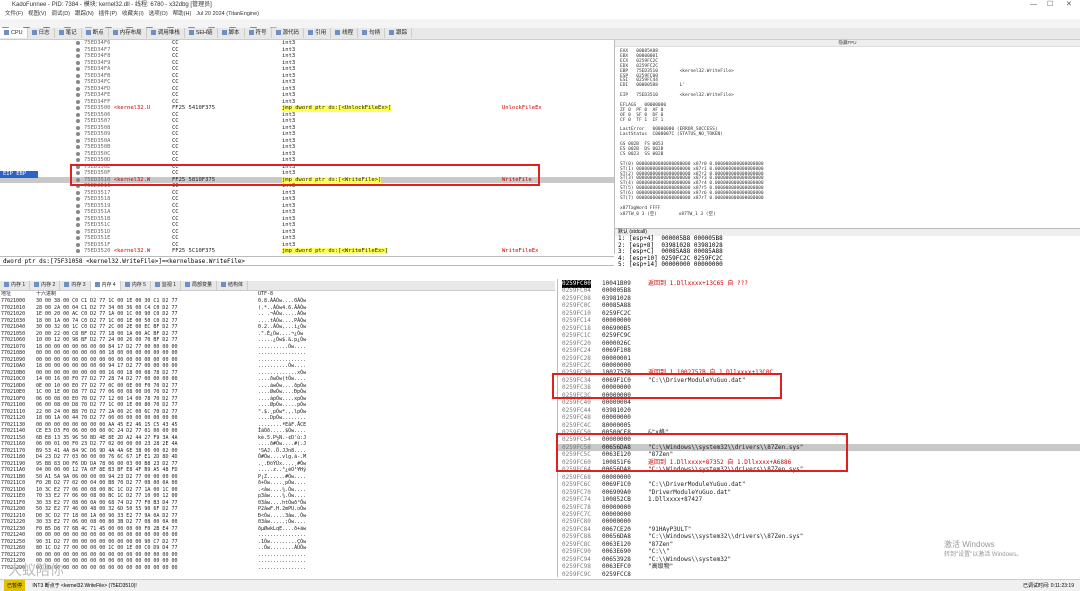 This screenshot has width=1080, height=591. Describe the element at coordinates (819, 299) in the screenshot. I see `stack-row: 0259FC08 03981028` at that location.